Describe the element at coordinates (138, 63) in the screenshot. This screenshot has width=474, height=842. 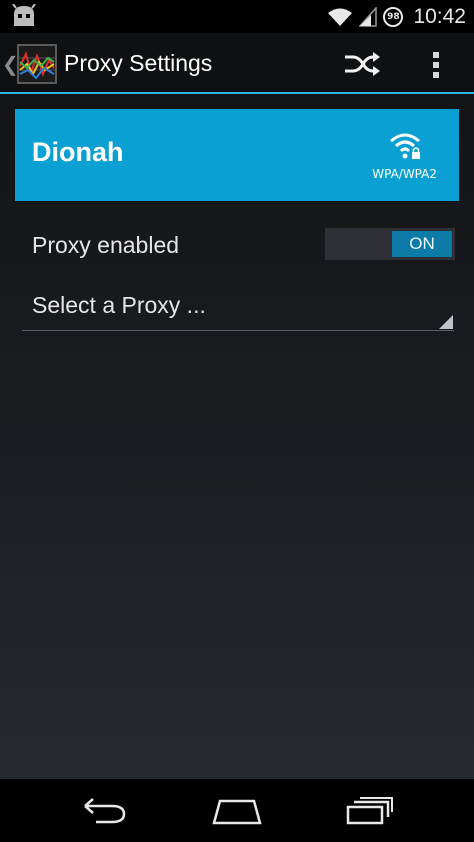
I see `page-title: Proxy Settings` at that location.